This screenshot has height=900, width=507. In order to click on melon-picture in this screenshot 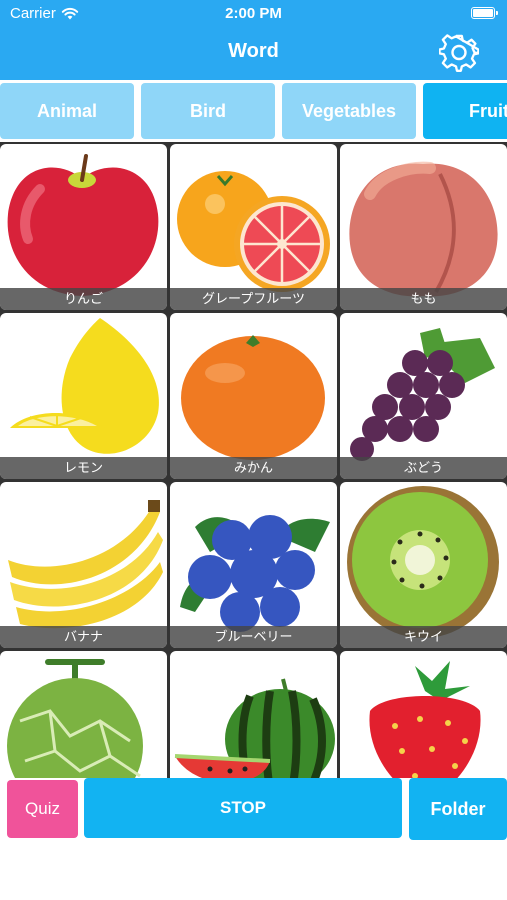, I will do `click(75, 718)`.